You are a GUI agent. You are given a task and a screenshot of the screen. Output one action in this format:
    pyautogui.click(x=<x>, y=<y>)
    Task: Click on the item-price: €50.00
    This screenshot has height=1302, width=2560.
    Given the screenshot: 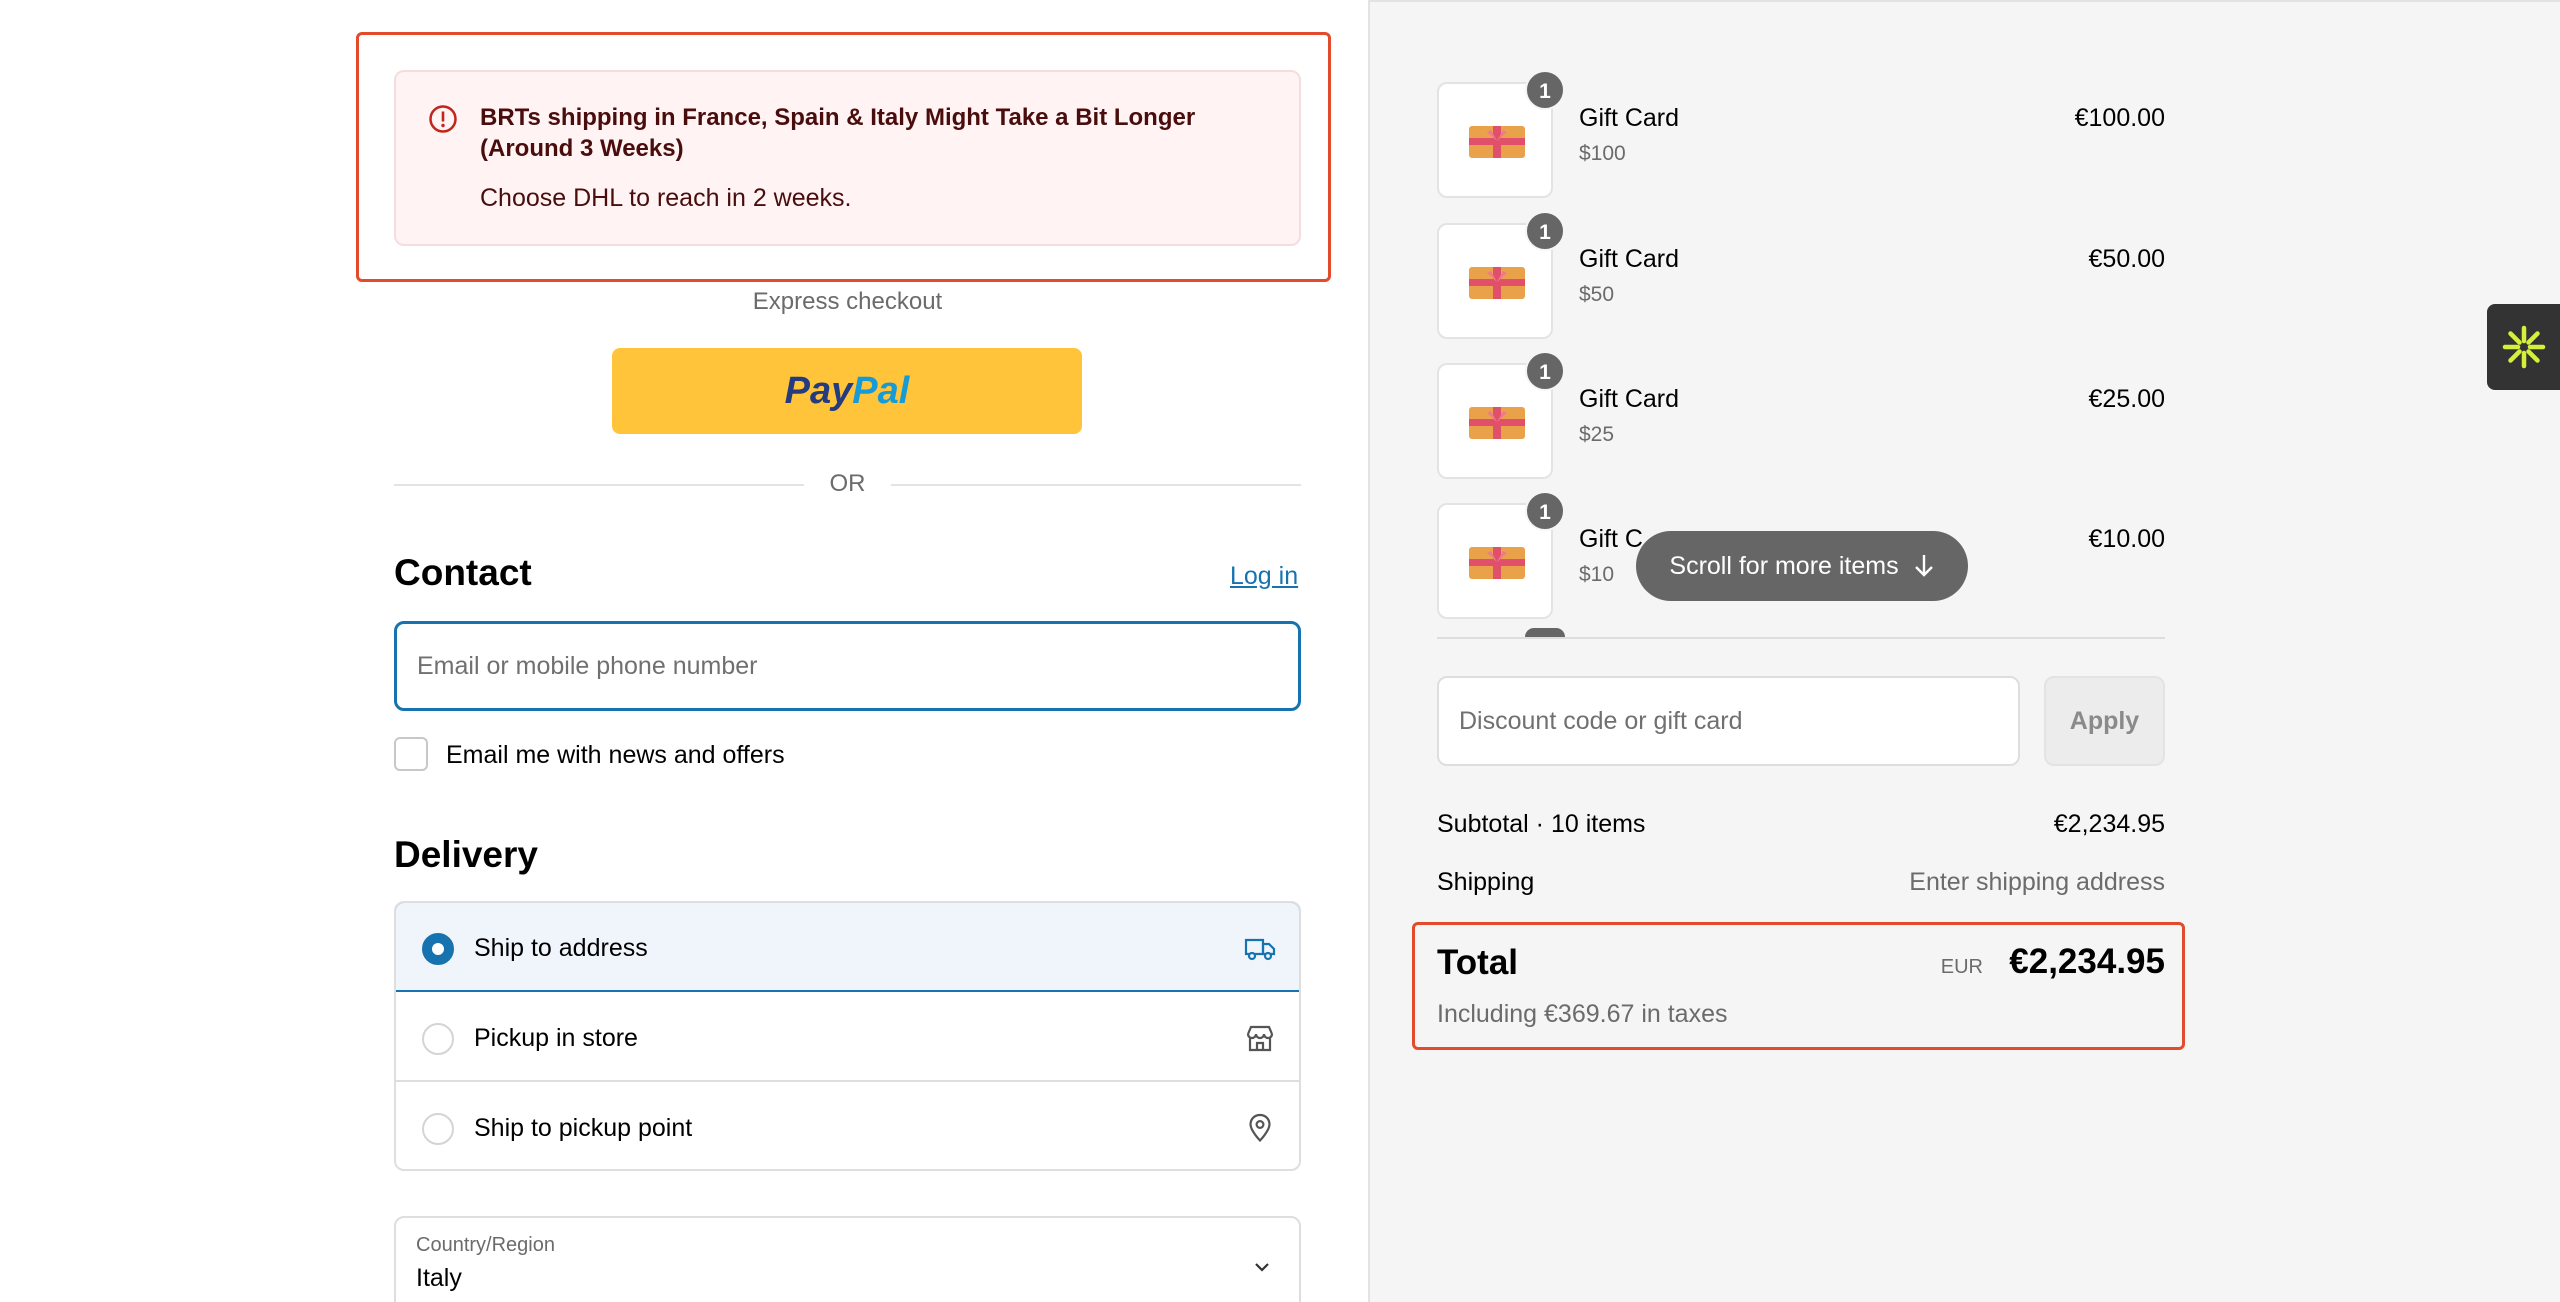 What is the action you would take?
    pyautogui.click(x=2126, y=259)
    